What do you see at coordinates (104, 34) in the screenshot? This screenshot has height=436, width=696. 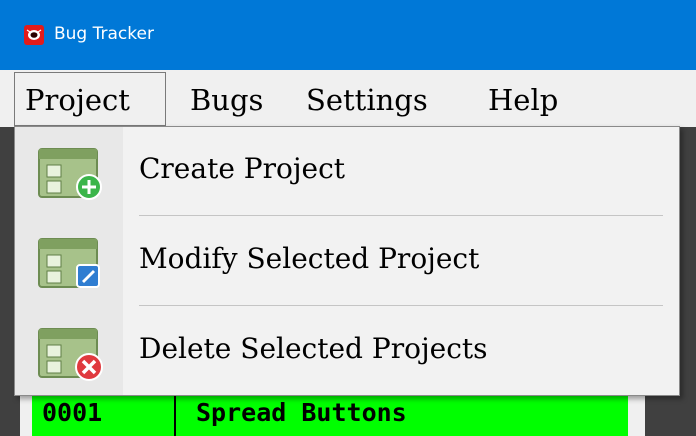 I see `window-title: Bug Tracker` at bounding box center [104, 34].